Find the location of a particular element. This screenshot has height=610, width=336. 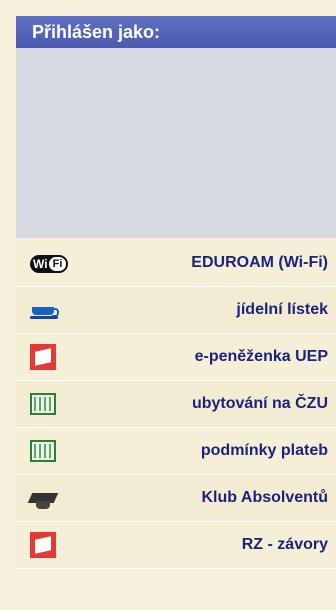

wifi-icon: Wi Fi is located at coordinates (42, 263).